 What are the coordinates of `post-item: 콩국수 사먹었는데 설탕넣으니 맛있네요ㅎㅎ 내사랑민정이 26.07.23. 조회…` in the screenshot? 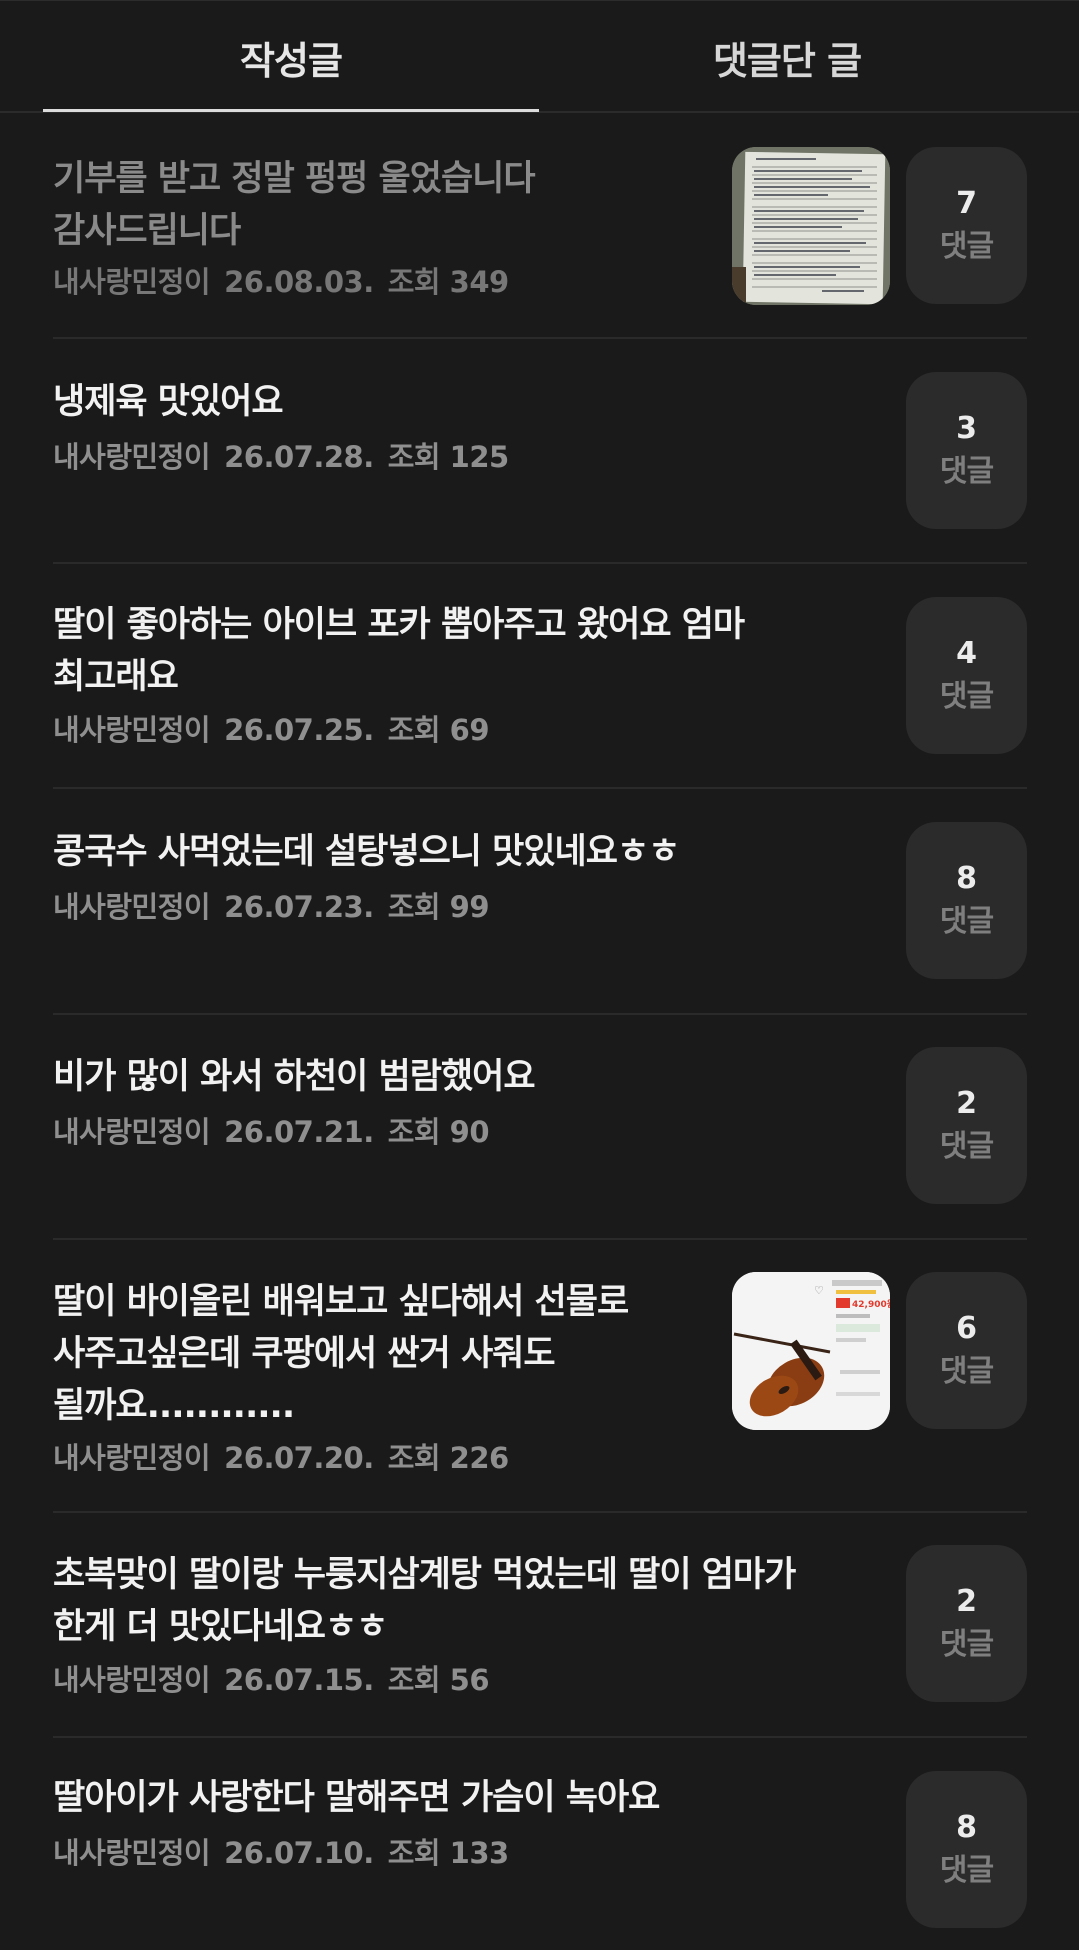 It's located at (540, 901).